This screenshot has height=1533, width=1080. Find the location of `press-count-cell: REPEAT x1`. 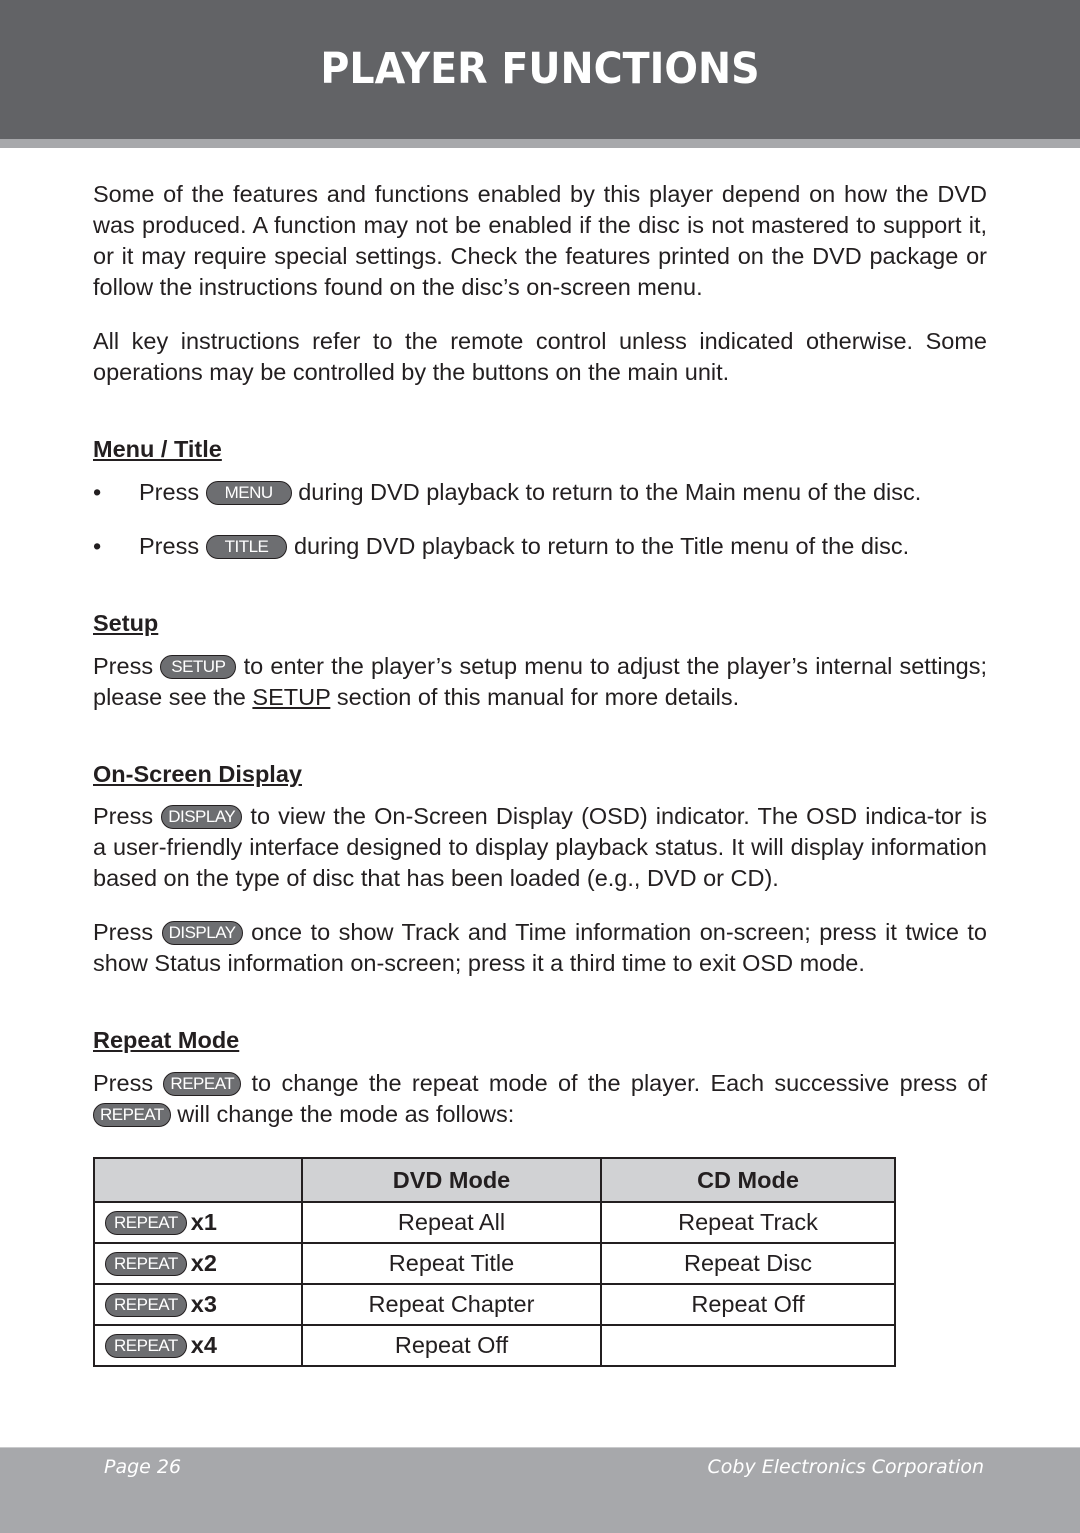

press-count-cell: REPEAT x1 is located at coordinates (198, 1222).